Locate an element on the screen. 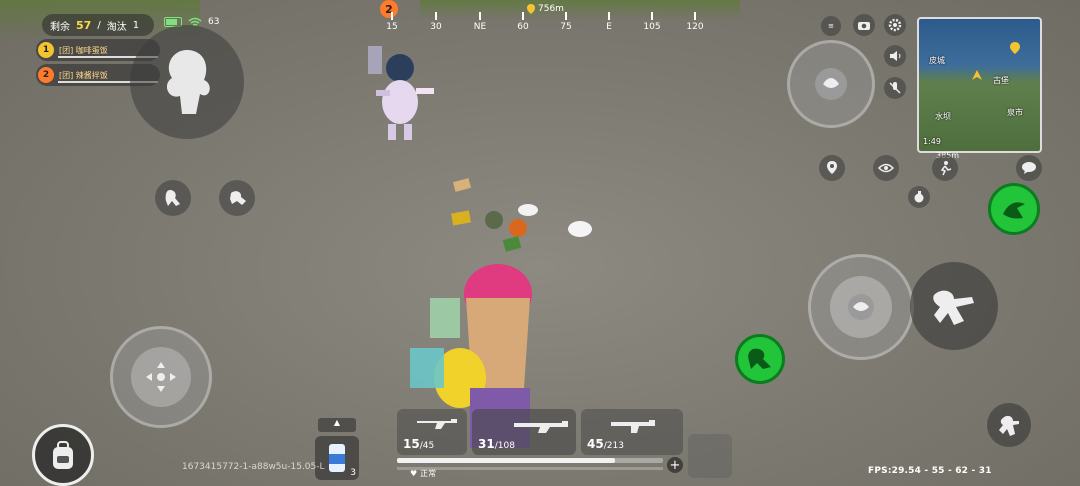 This screenshot has height=486, width=1080. secondary-fire-button is located at coordinates (954, 306).